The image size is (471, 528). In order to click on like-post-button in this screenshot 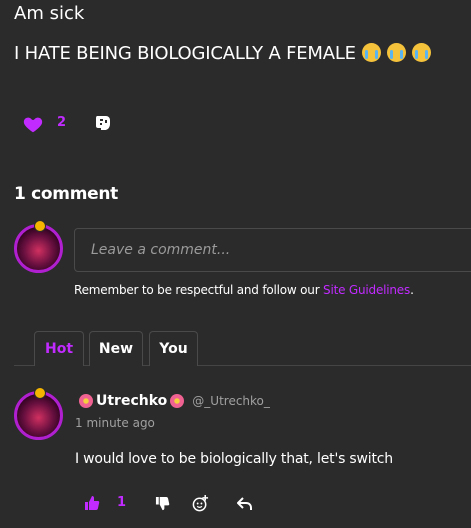, I will do `click(33, 124)`.